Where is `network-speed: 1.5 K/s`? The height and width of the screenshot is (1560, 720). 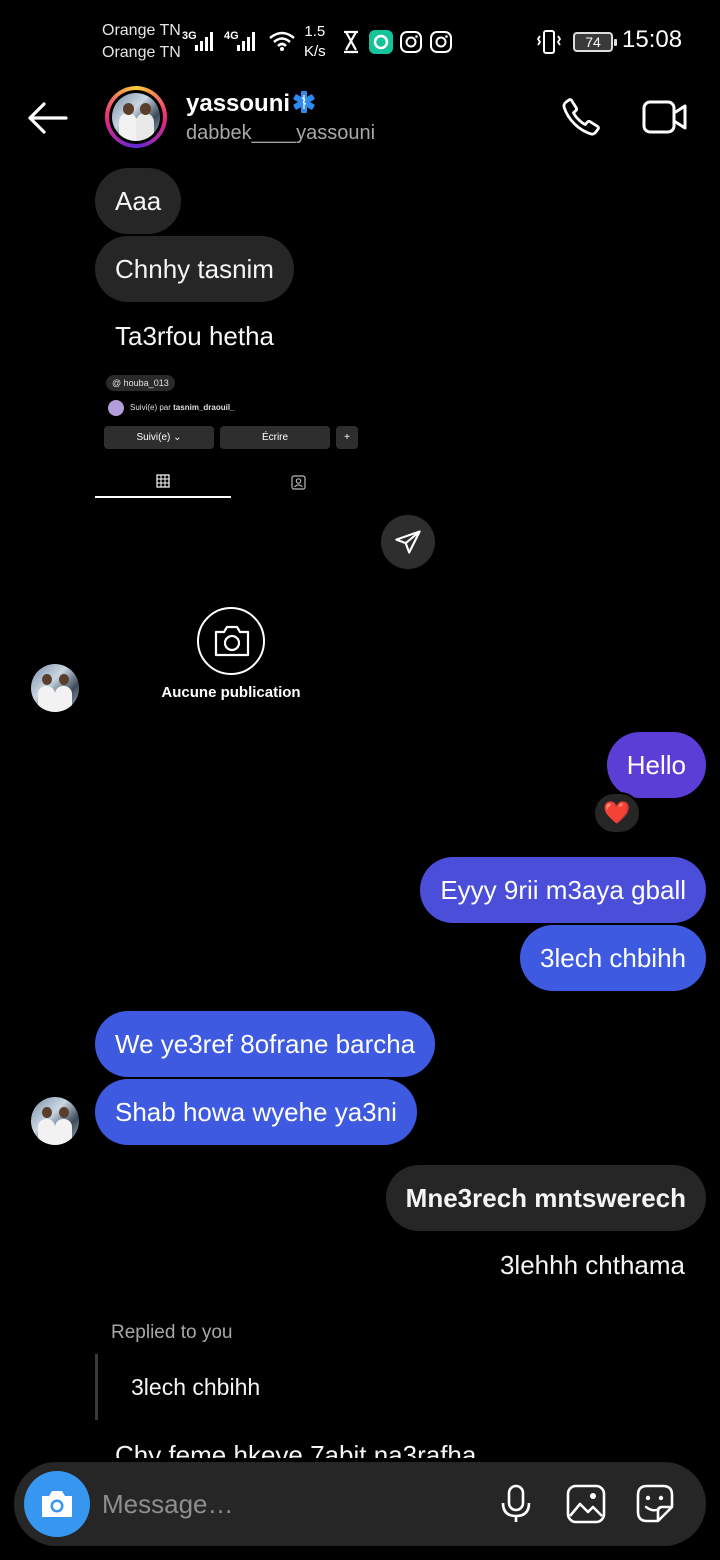
network-speed: 1.5 K/s is located at coordinates (315, 41).